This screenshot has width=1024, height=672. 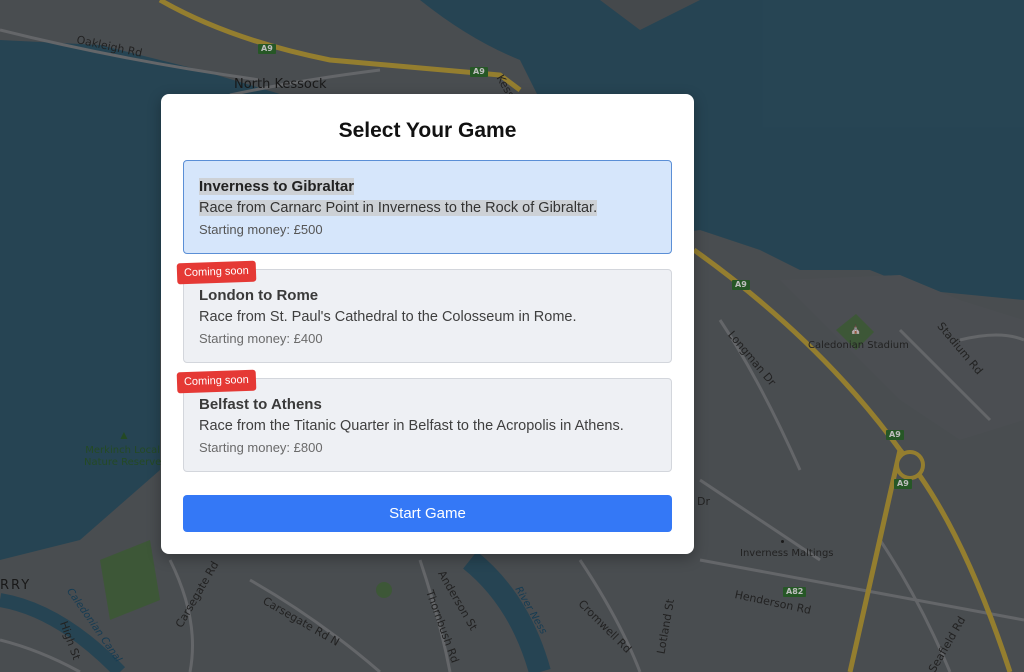 What do you see at coordinates (261, 338) in the screenshot?
I see `game-option-money: Starting money: £400` at bounding box center [261, 338].